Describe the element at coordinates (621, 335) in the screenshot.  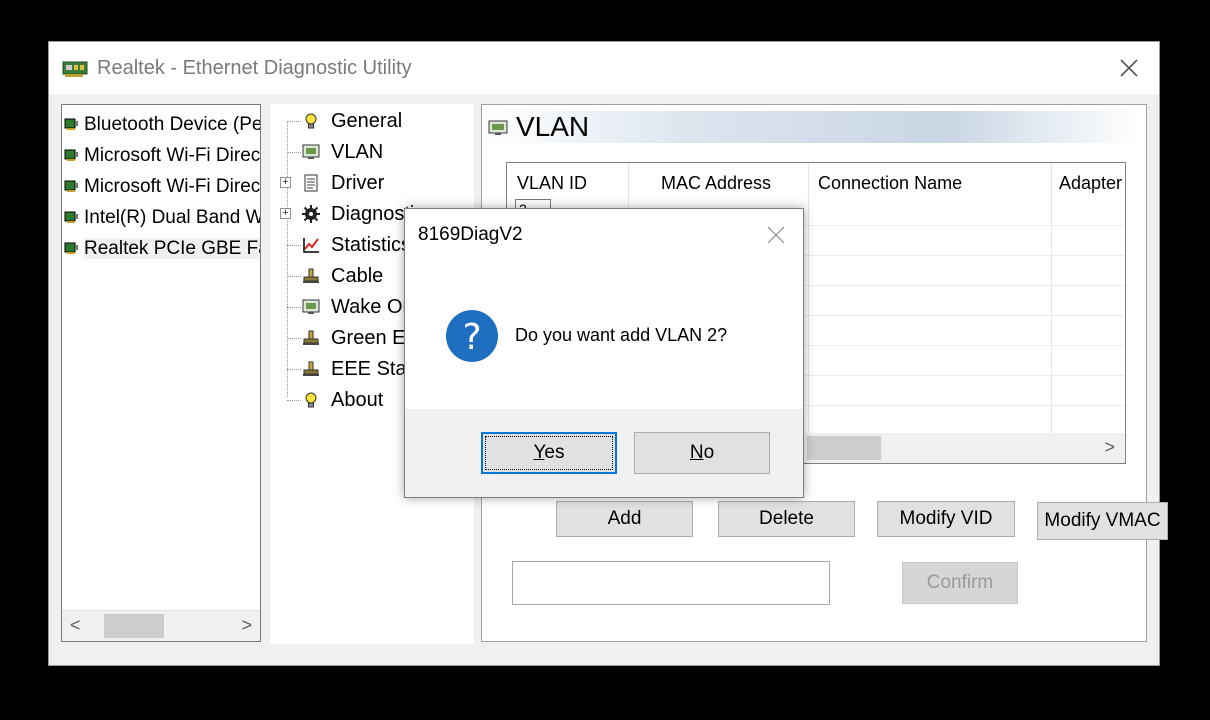
I see `dialog-message: Do you want add VLAN 2?` at that location.